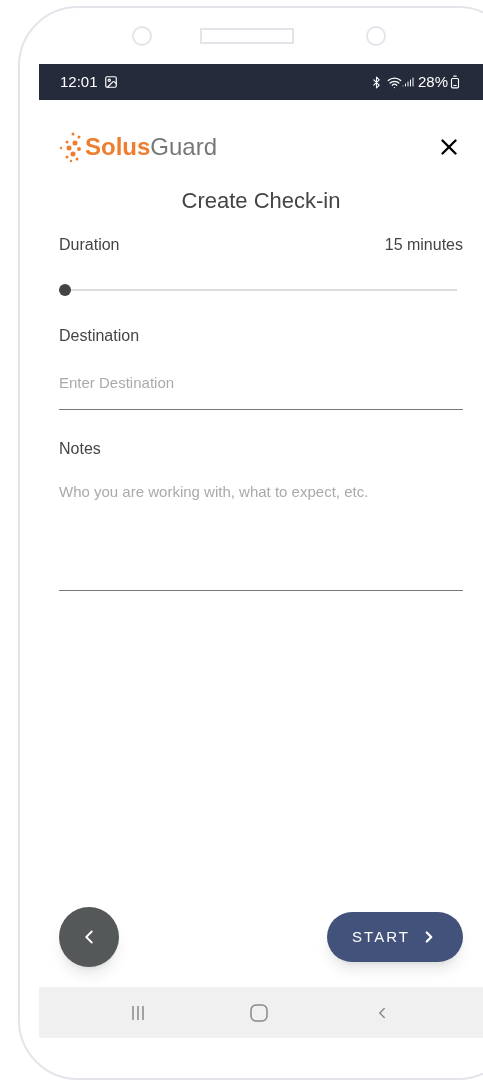 This screenshot has width=483, height=1081. What do you see at coordinates (261, 201) in the screenshot?
I see `page-title: Create Check-in` at bounding box center [261, 201].